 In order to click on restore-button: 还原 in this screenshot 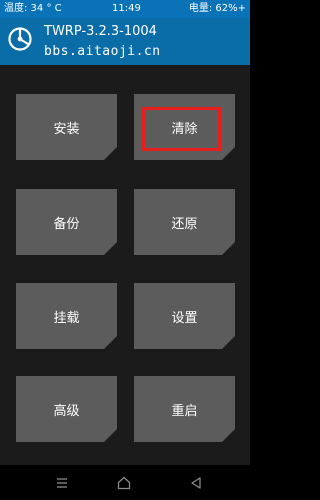, I will do `click(184, 222)`.